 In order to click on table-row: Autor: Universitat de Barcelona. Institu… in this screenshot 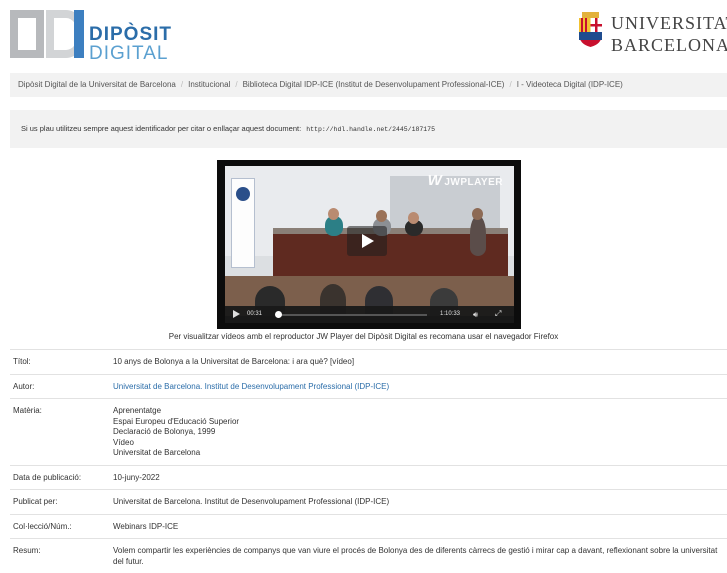, I will do `click(368, 386)`.